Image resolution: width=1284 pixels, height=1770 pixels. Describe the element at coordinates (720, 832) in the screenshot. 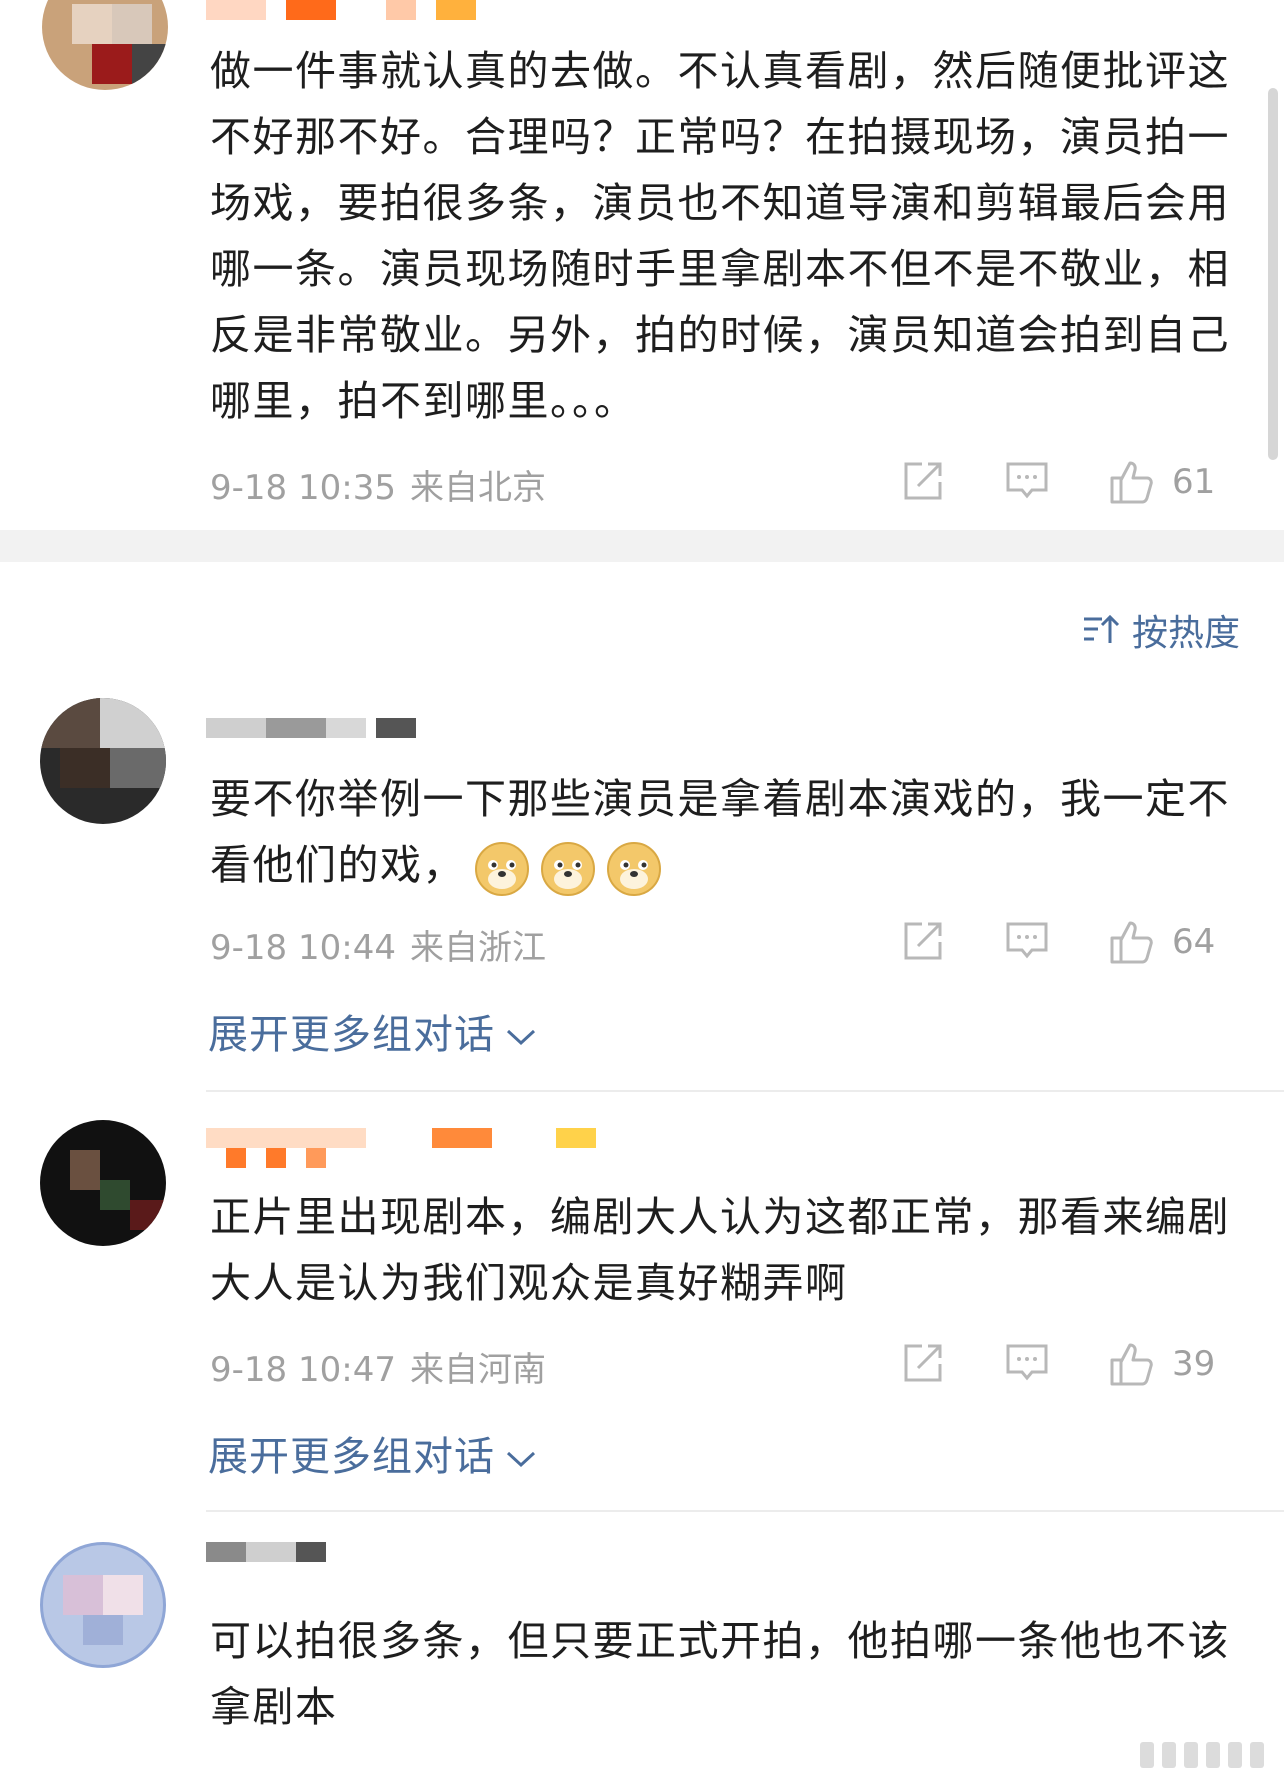

I see `comment-text-content: 要不你举例一下那些演员是拿着剧本演戏的，我一定不看他们的戏，` at that location.